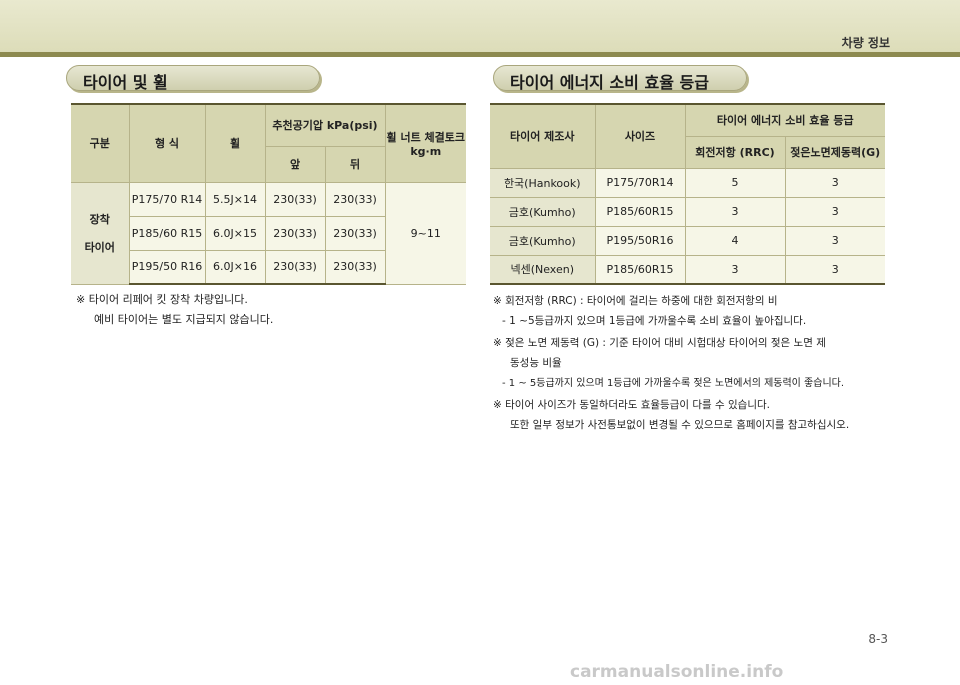 The height and width of the screenshot is (685, 960). What do you see at coordinates (167, 233) in the screenshot?
I see `table-cell: P185/60 R15` at bounding box center [167, 233].